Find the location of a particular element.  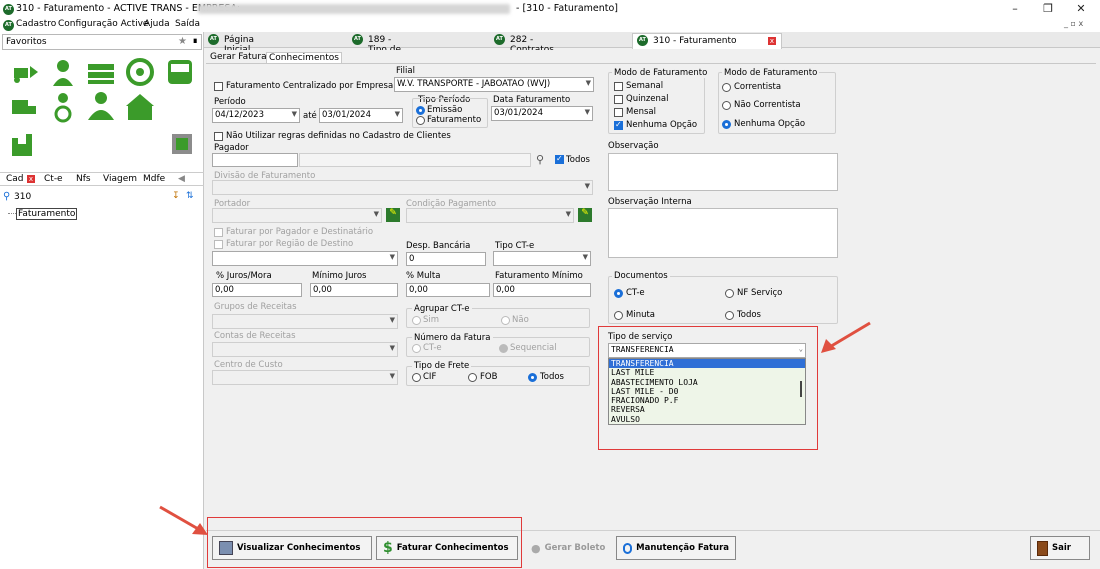

scroll-left-icon: ◀ is located at coordinates (181, 179).